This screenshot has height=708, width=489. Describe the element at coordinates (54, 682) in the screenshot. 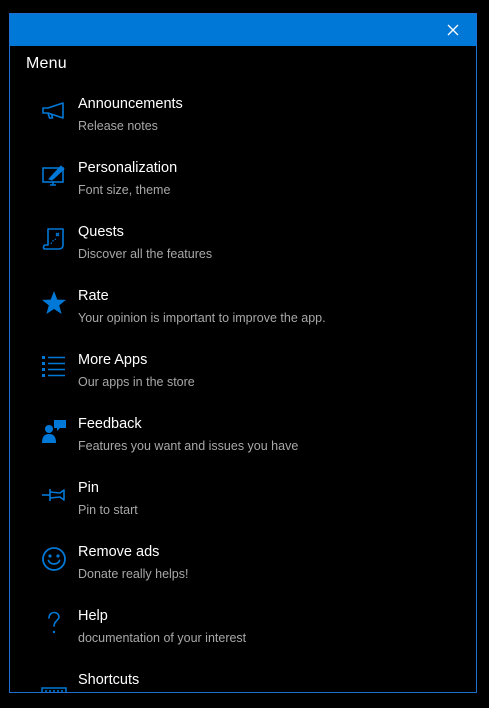

I see `keyboard-icon` at that location.